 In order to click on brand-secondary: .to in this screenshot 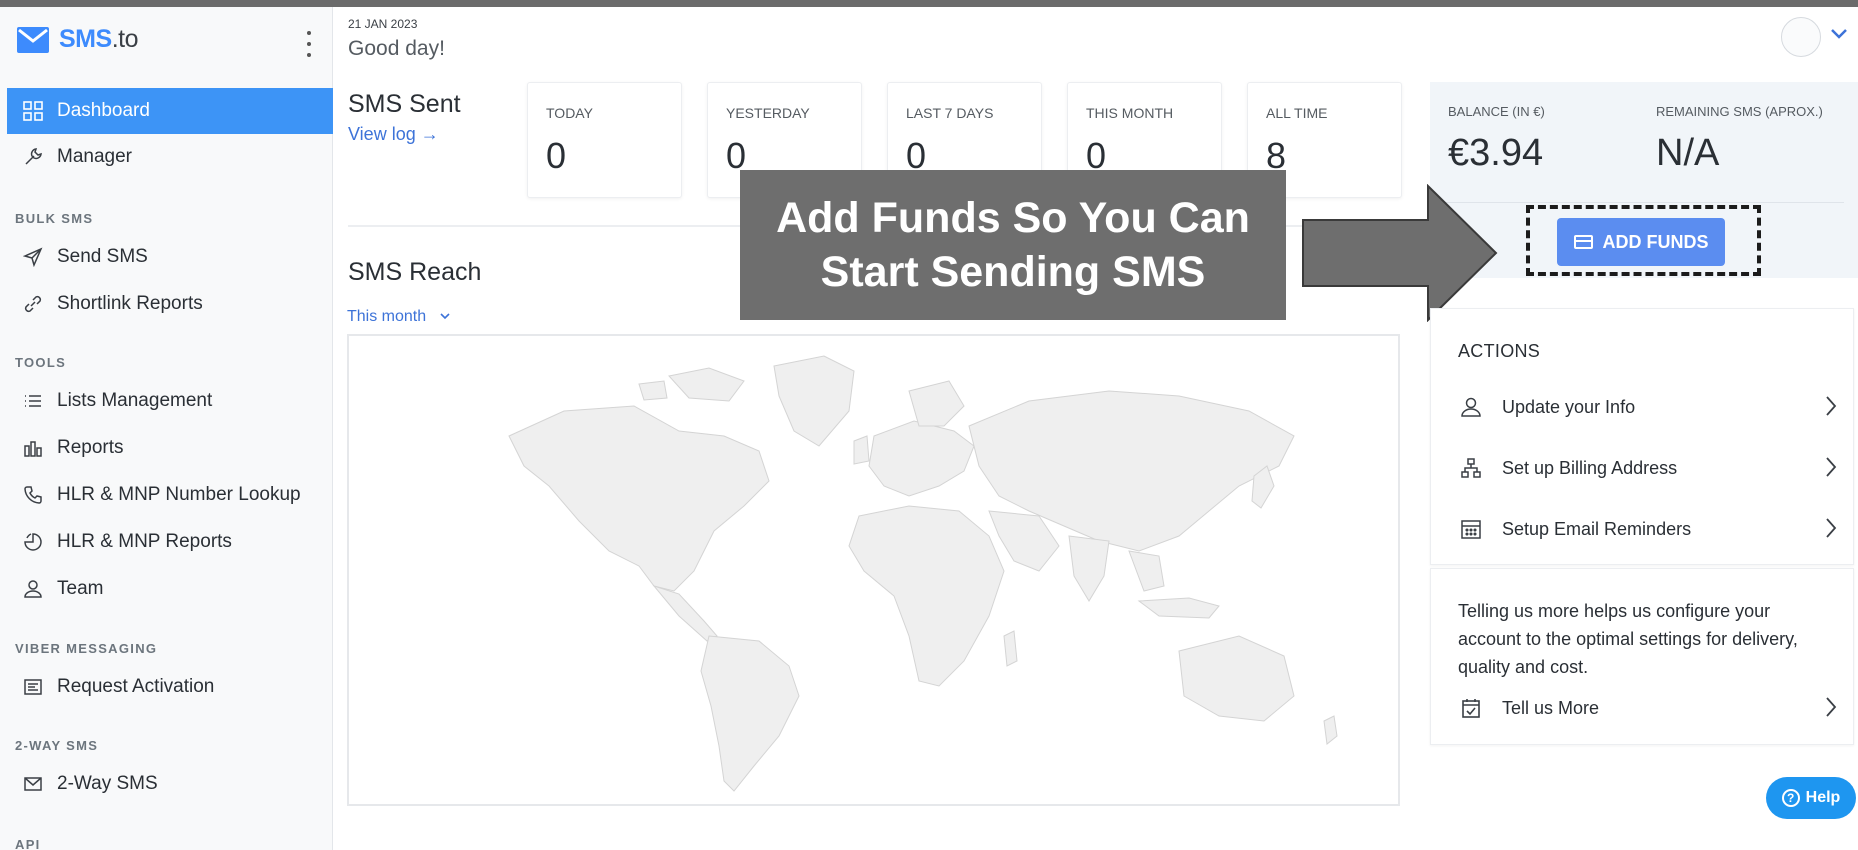, I will do `click(125, 39)`.